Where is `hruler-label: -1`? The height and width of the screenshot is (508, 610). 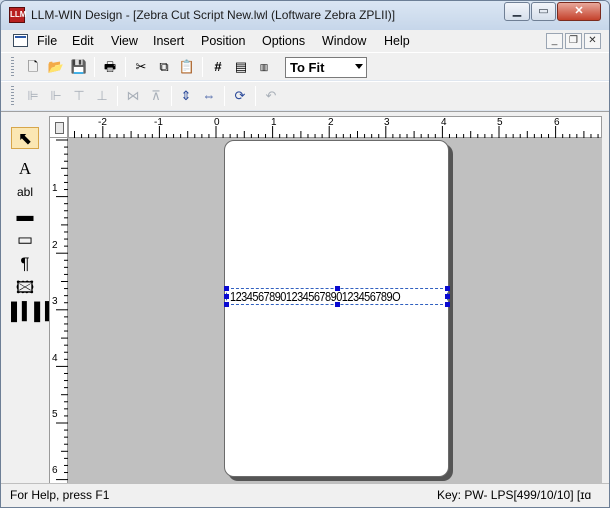 hruler-label: -1 is located at coordinates (158, 122).